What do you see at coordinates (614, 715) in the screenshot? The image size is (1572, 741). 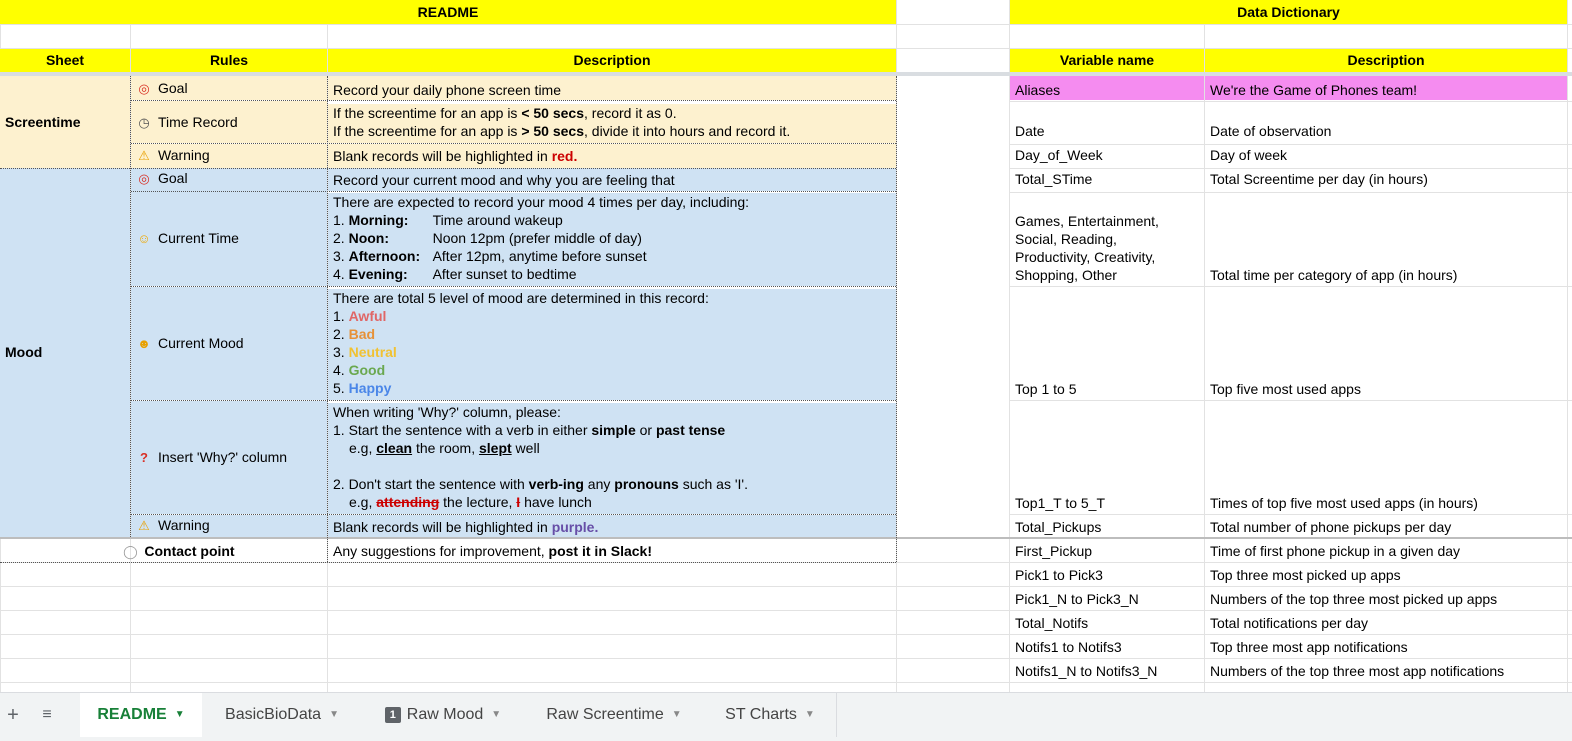 I see `tab-raw-screentime: Raw Screentime ▼` at bounding box center [614, 715].